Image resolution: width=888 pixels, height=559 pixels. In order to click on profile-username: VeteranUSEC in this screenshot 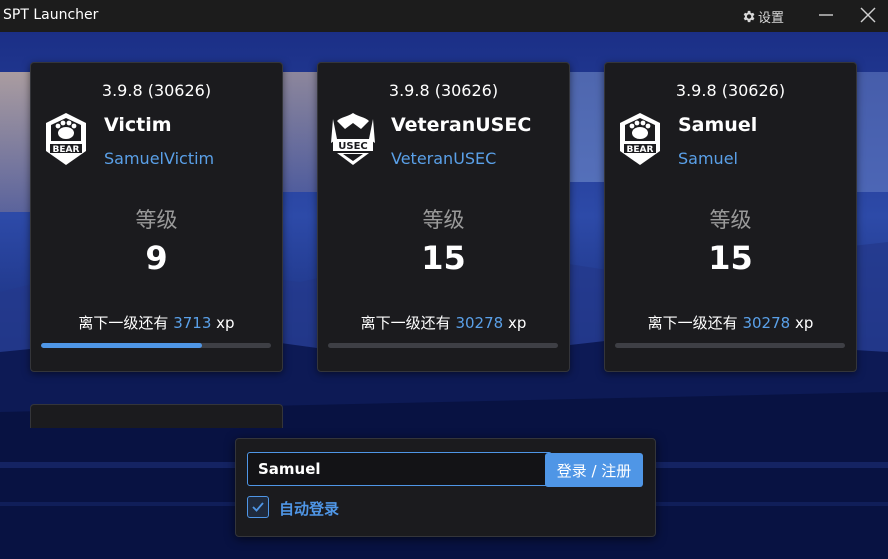, I will do `click(444, 158)`.